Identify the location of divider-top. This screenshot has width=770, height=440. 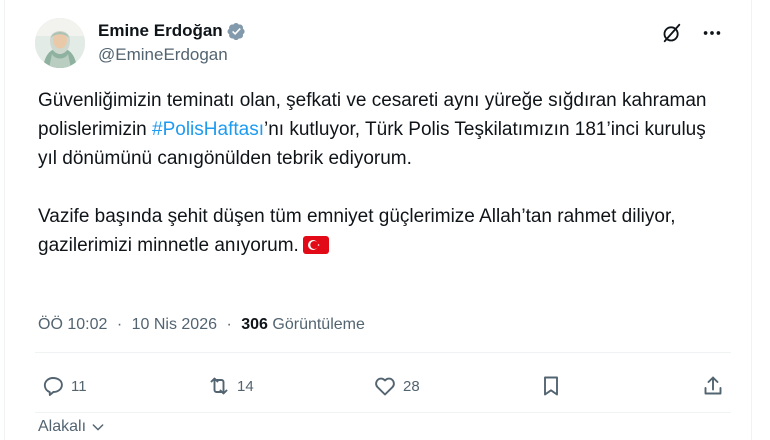
(383, 352).